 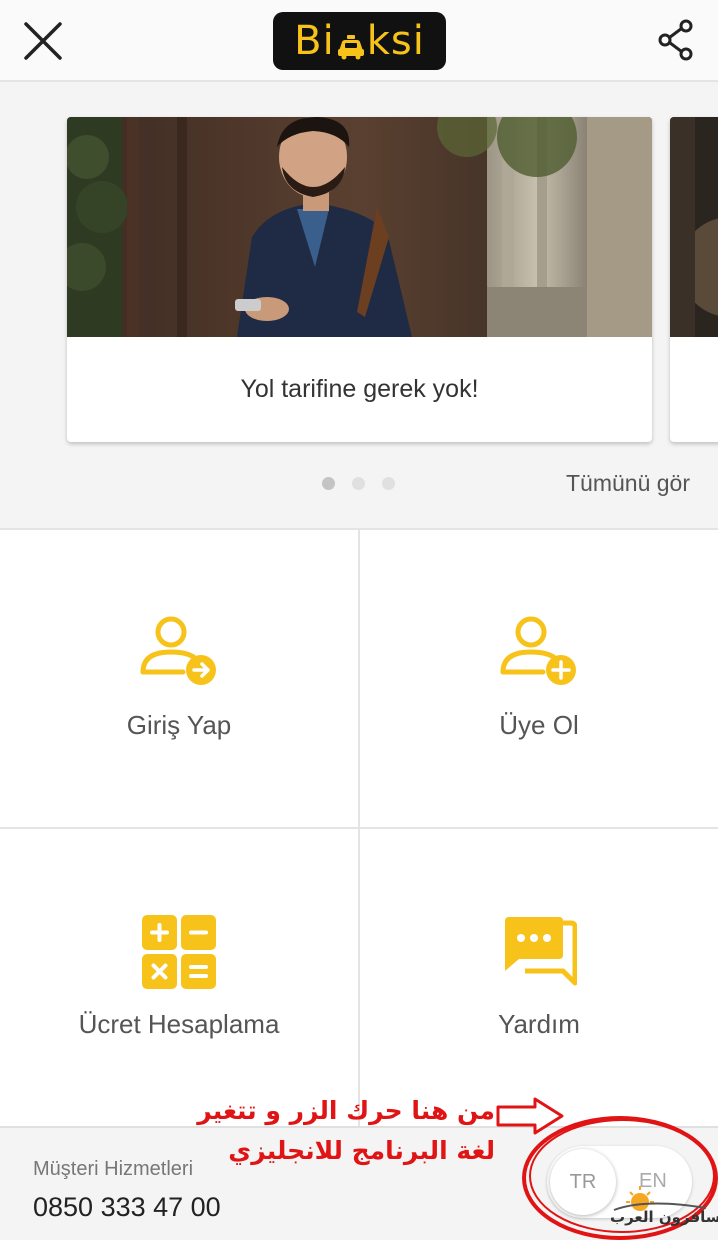 I want to click on grid-divider-vertical, so click(x=359, y=829).